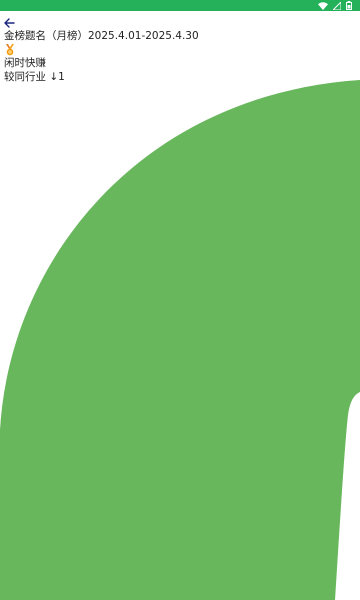  I want to click on rank-compare: 较同行业 ↓1, so click(34, 77).